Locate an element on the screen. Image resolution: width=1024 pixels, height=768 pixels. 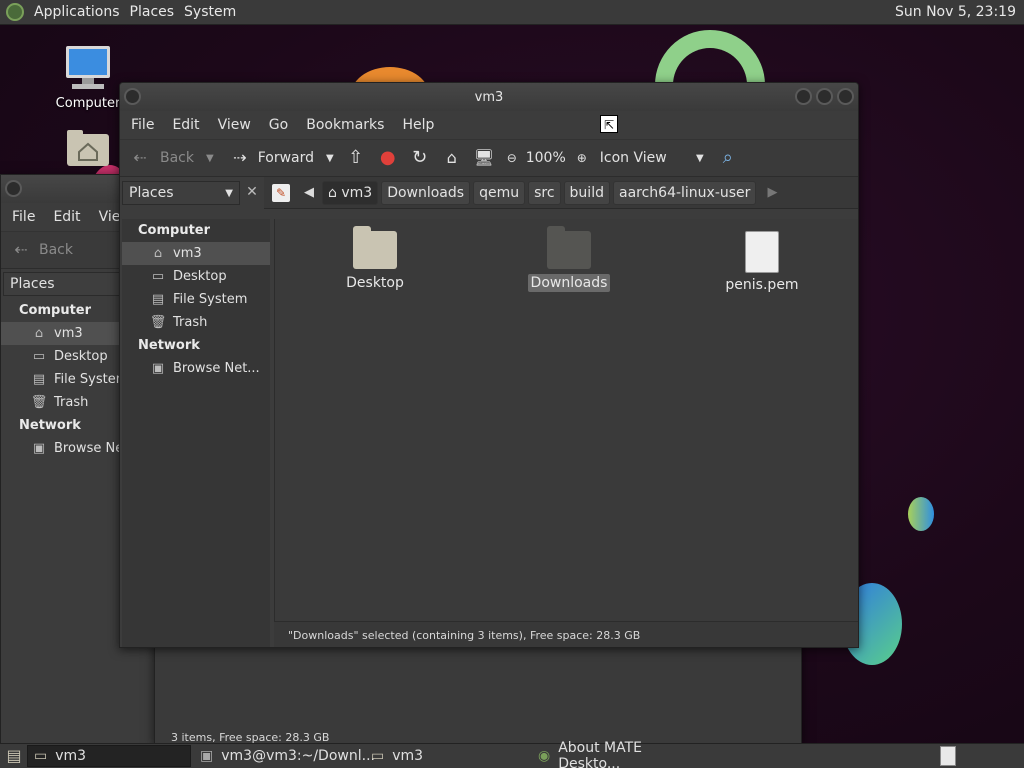
forward-arrow-icon: ⇢ is located at coordinates (240, 157).